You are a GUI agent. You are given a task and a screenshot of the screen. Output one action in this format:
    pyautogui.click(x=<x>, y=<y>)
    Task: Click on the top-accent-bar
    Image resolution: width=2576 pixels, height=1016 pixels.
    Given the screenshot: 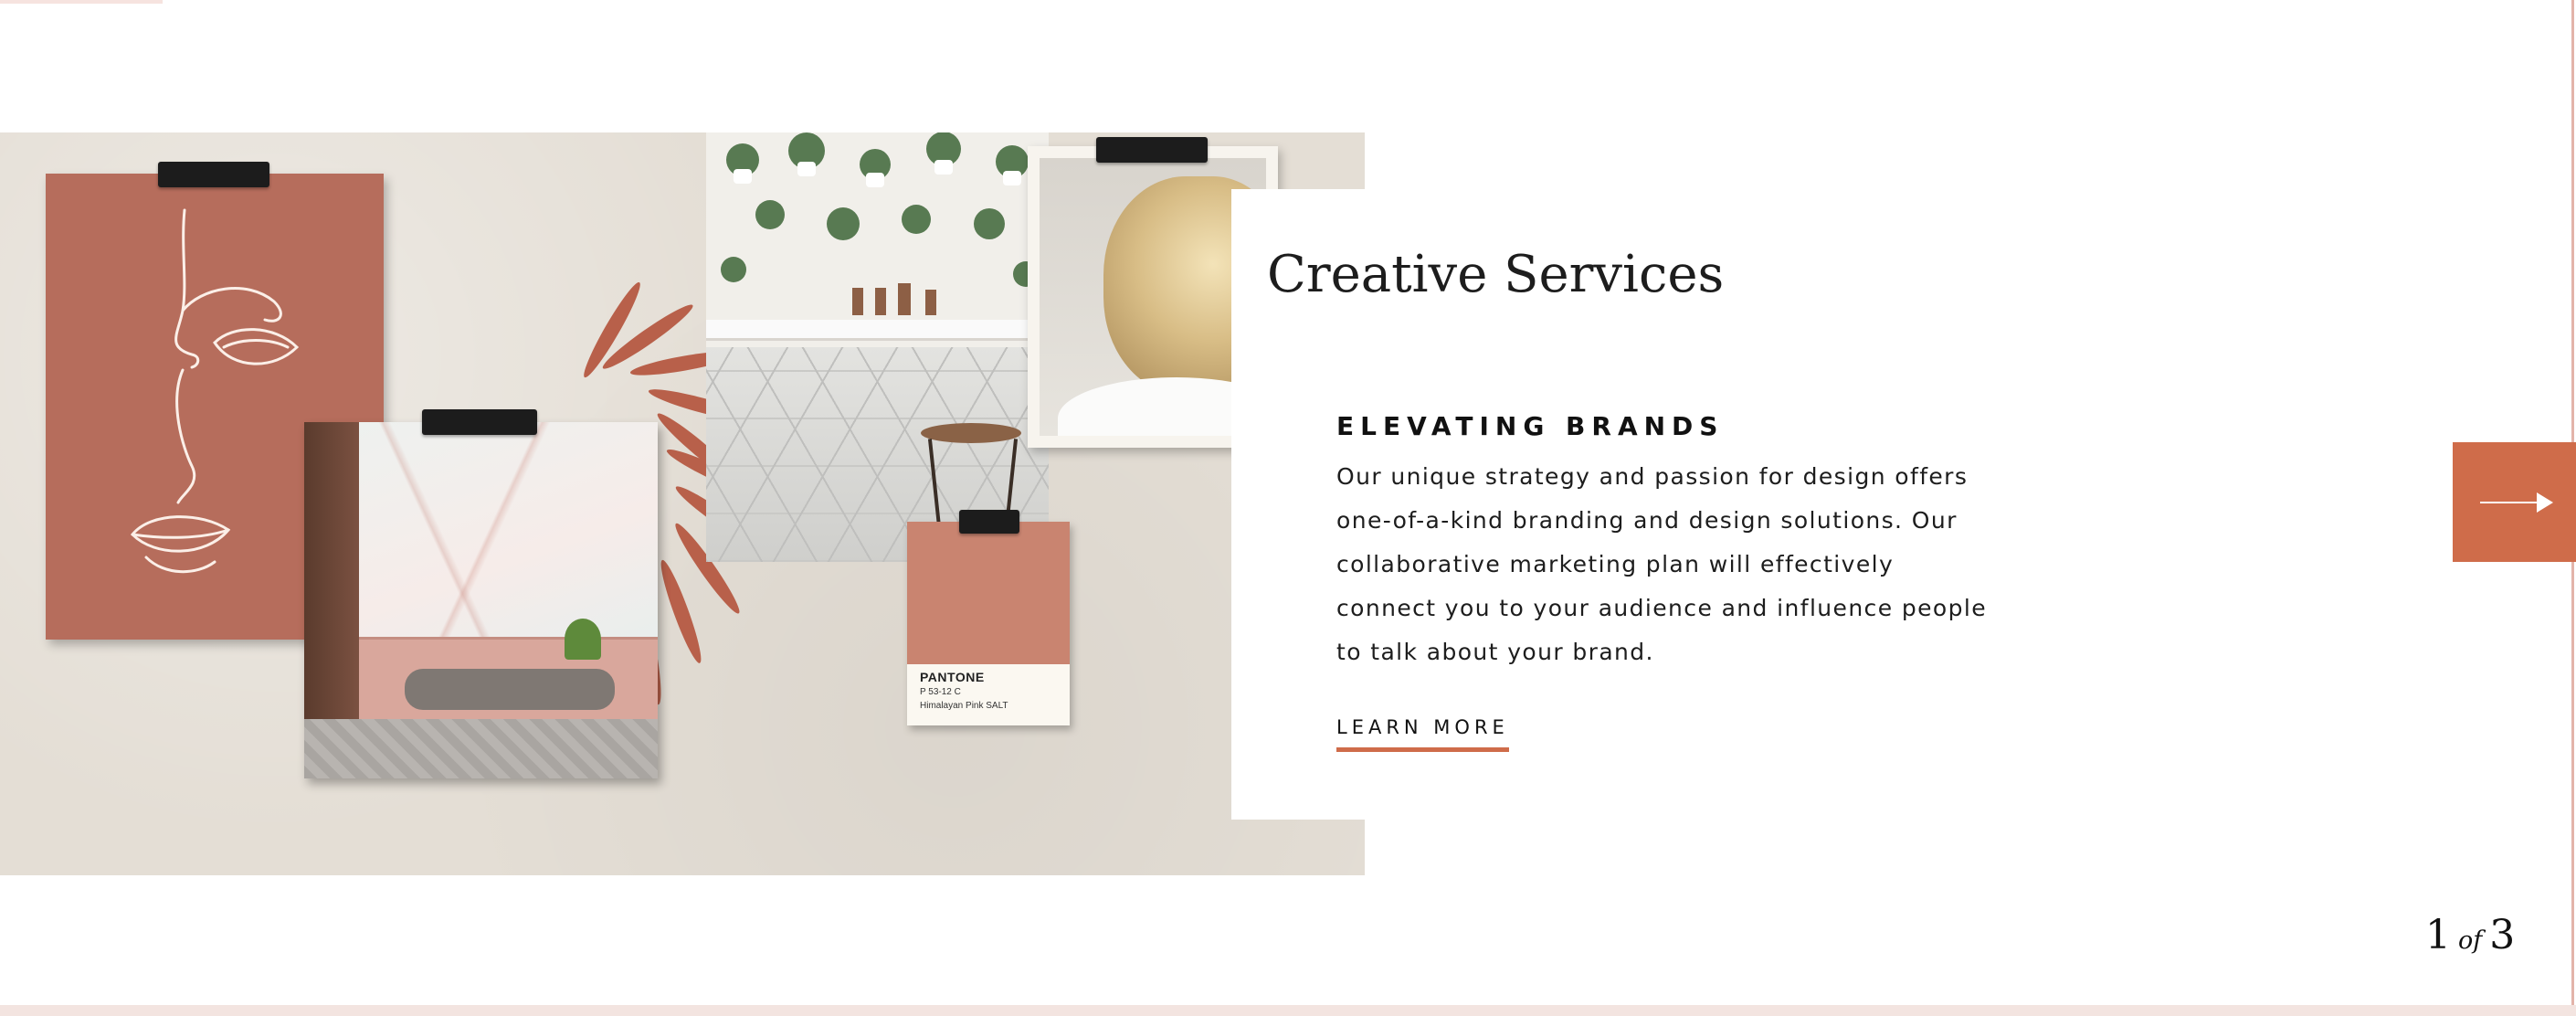 What is the action you would take?
    pyautogui.click(x=81, y=2)
    